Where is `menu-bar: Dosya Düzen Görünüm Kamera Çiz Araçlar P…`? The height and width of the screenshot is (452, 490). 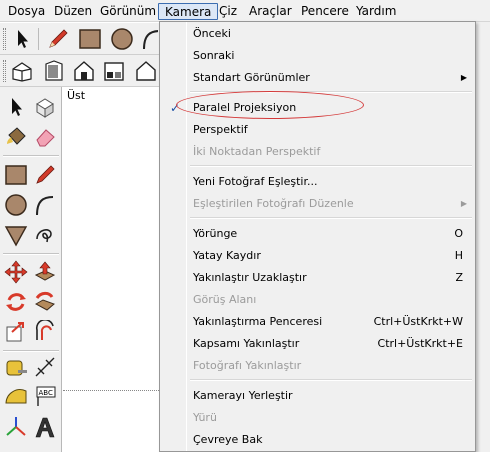
menu-bar: Dosya Düzen Görünüm Kamera Çiz Araçlar P… is located at coordinates (245, 11).